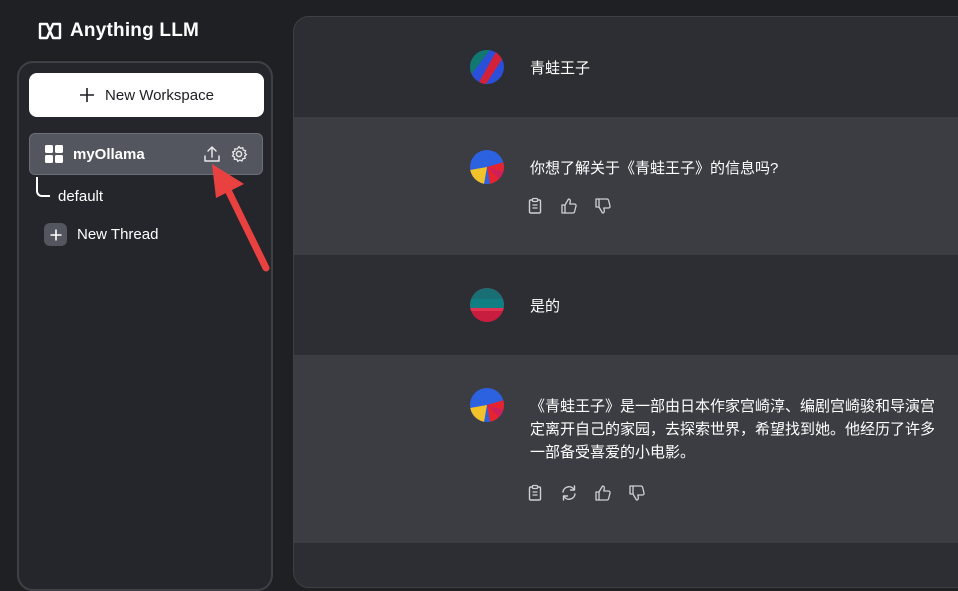 The height and width of the screenshot is (591, 958). I want to click on app-brand: Anything LLM, so click(118, 31).